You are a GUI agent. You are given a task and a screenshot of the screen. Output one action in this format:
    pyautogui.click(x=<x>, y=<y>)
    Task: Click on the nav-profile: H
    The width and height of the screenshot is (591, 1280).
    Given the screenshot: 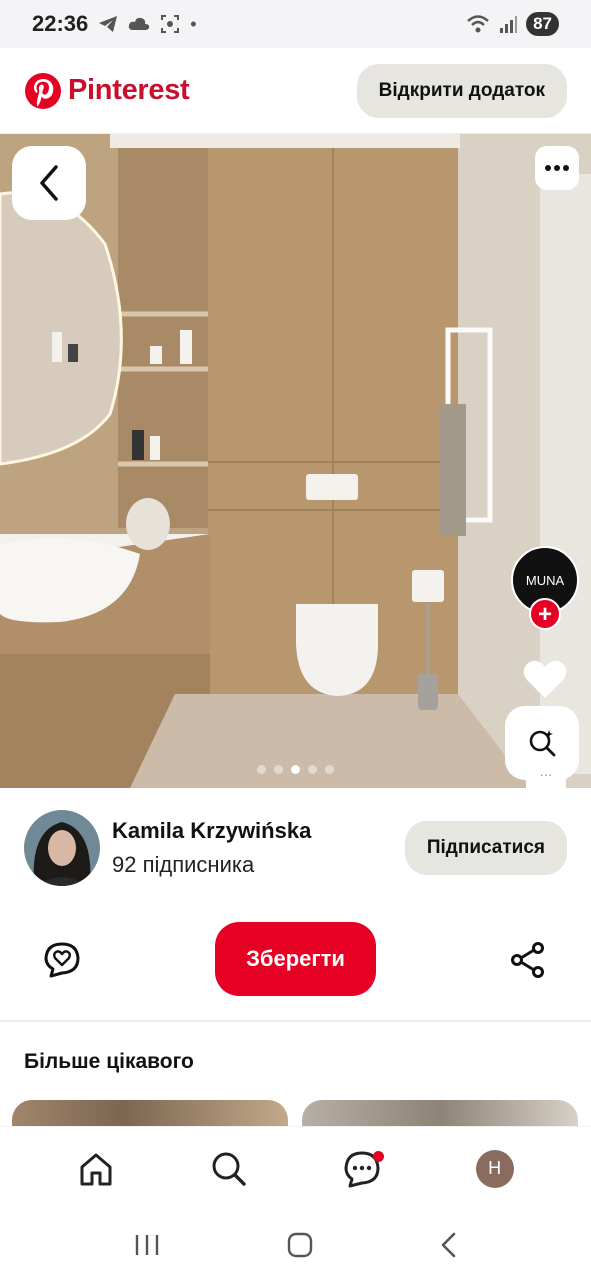 What is the action you would take?
    pyautogui.click(x=495, y=1169)
    